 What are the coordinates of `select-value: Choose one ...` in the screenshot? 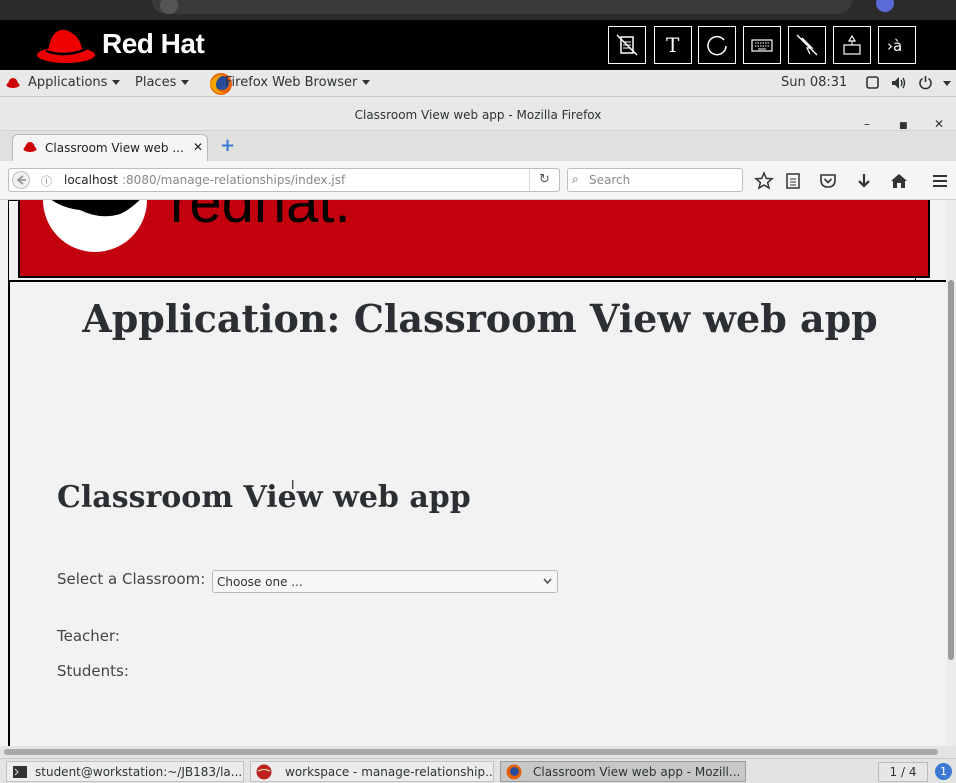 It's located at (260, 582).